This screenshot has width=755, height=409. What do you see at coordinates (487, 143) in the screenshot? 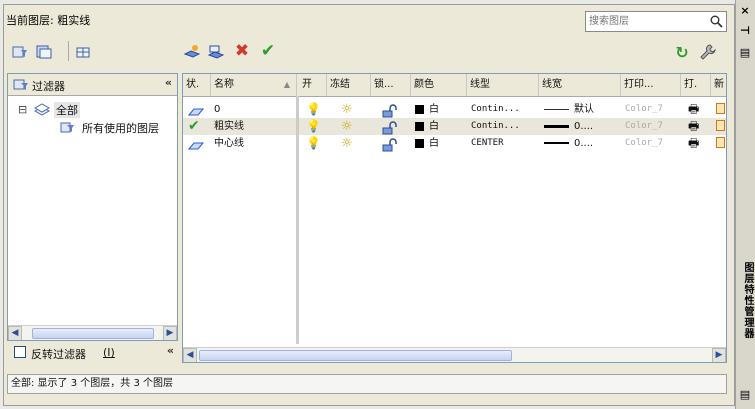
I see `linetype: CENTER` at bounding box center [487, 143].